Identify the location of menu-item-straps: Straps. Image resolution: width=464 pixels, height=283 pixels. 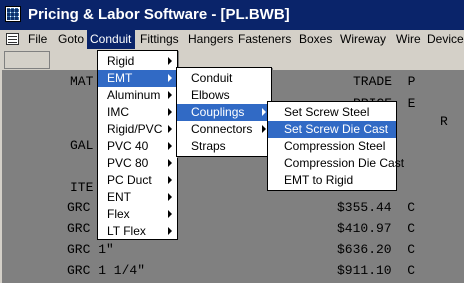
(224, 146).